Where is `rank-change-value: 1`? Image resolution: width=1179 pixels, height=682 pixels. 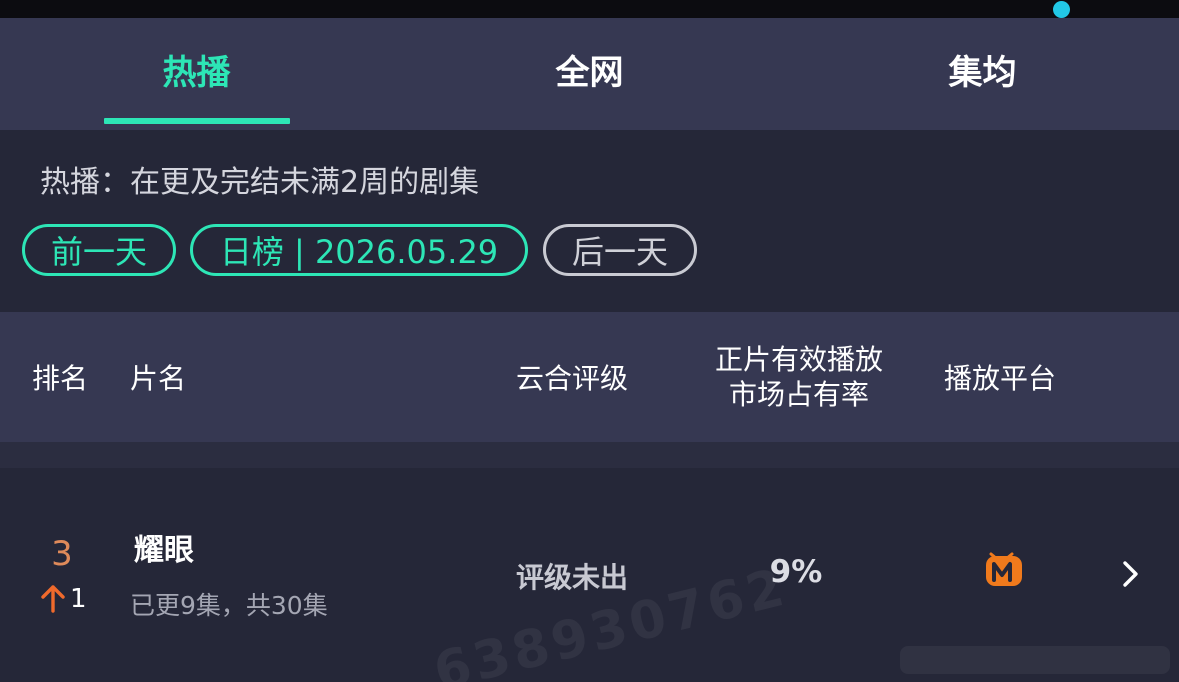 rank-change-value: 1 is located at coordinates (78, 599).